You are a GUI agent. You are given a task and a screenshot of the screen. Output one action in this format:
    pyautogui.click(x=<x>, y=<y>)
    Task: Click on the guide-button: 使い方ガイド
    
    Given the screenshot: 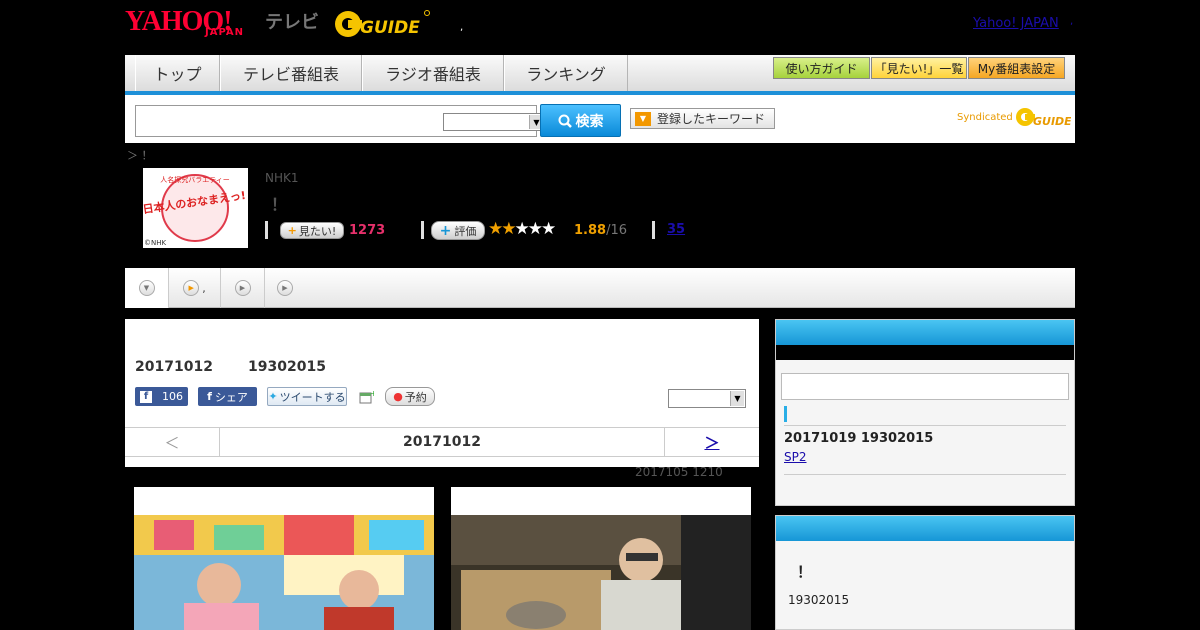 What is the action you would take?
    pyautogui.click(x=821, y=68)
    